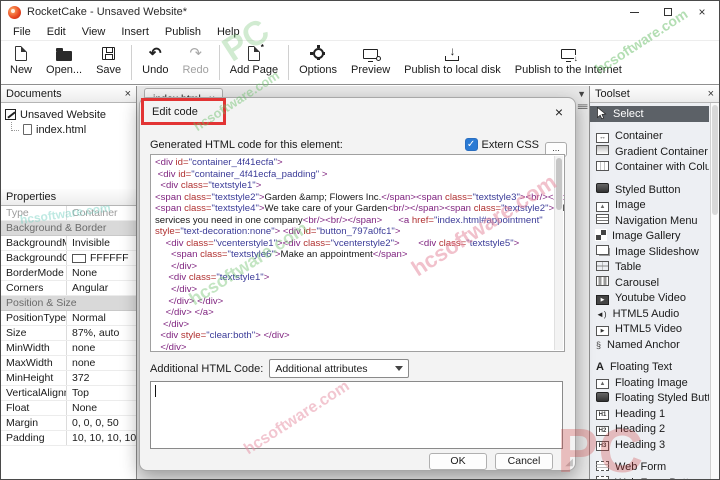  Describe the element at coordinates (336, 220) in the screenshot. I see `code-segment: <br/>` at that location.